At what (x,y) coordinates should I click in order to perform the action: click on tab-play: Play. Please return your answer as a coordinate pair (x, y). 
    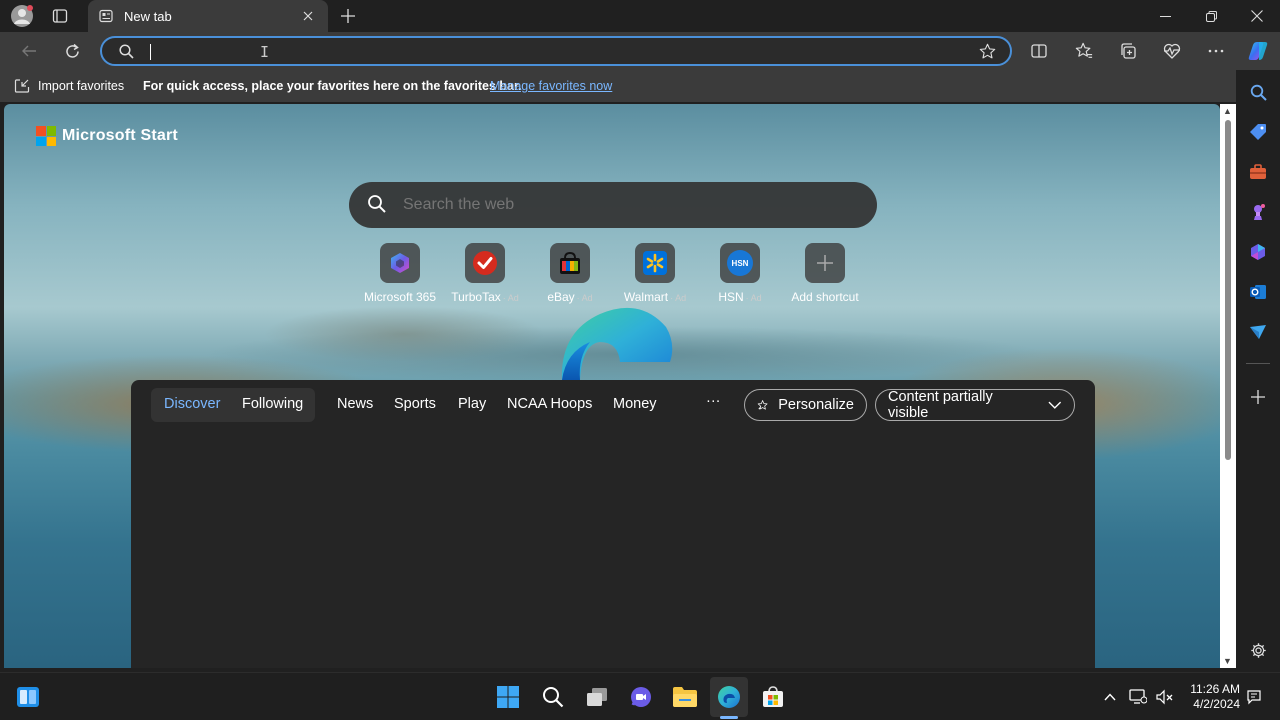
    Looking at the image, I should click on (472, 404).